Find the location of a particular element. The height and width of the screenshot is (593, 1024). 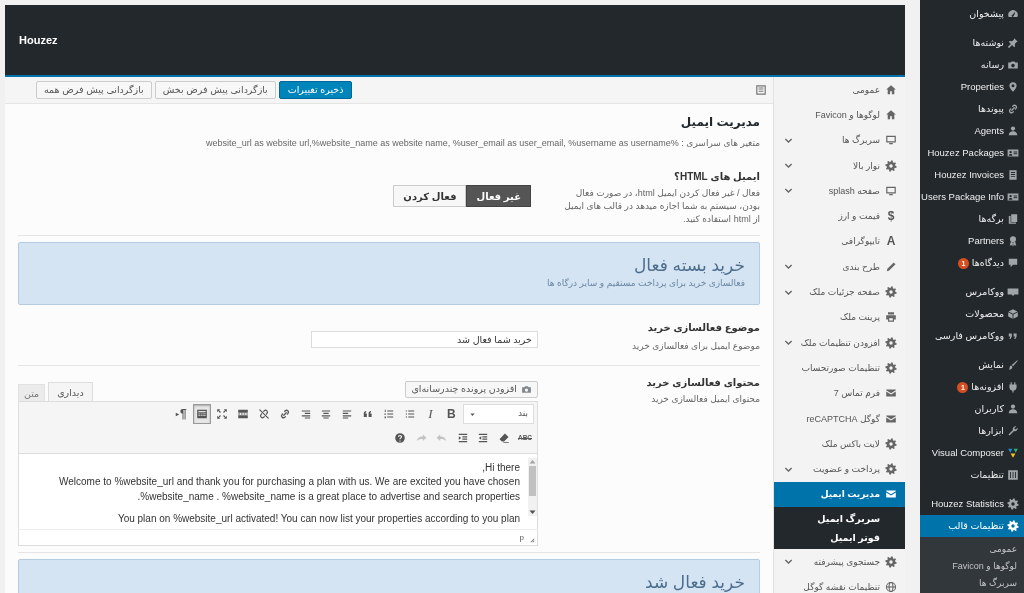

admin-menu-item: پیوندها is located at coordinates (972, 109).